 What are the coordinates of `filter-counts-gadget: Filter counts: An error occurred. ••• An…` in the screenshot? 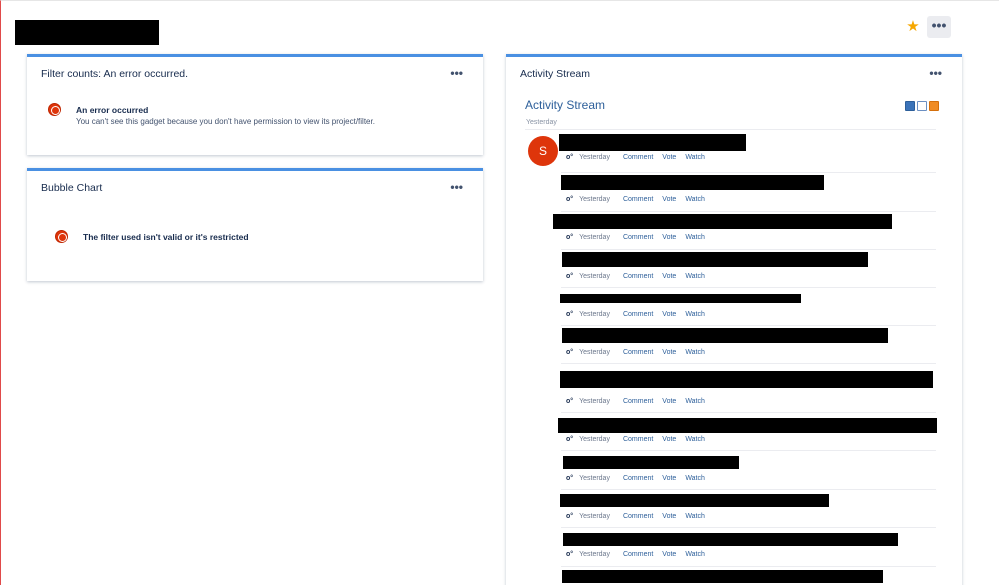 It's located at (255, 104).